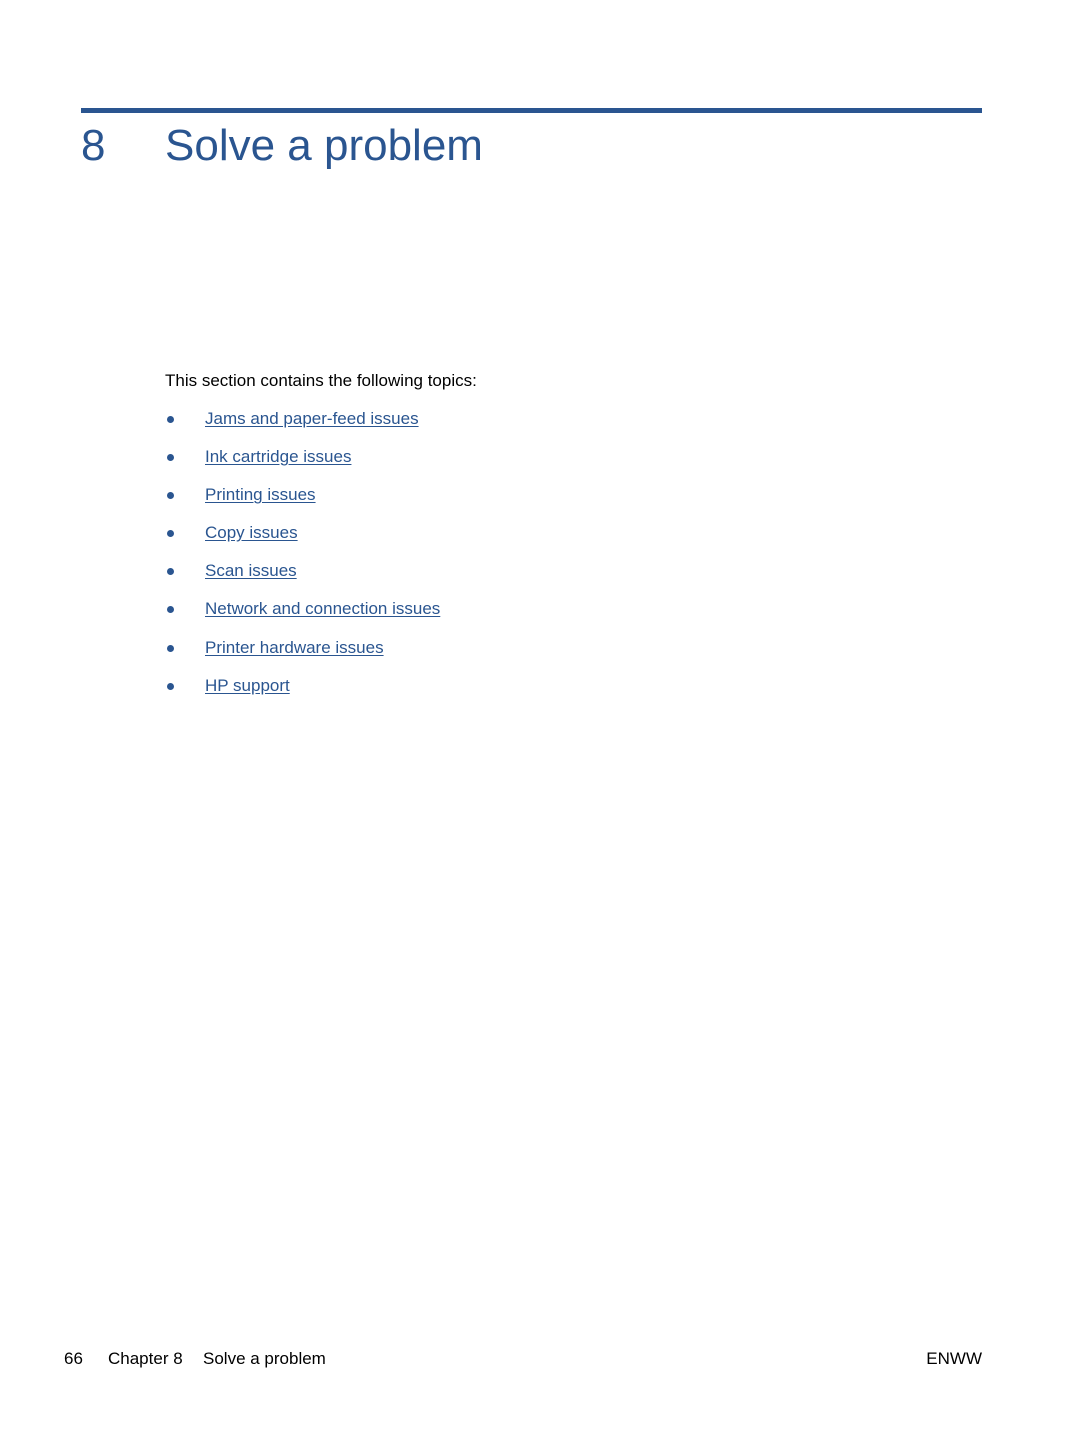 Image resolution: width=1080 pixels, height=1437 pixels. Describe the element at coordinates (954, 1358) in the screenshot. I see `footer-locale-code: ENWW` at that location.